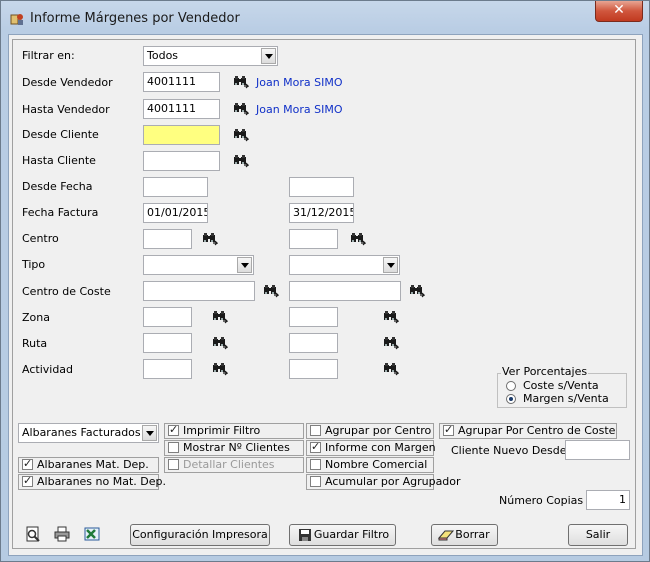 The height and width of the screenshot is (562, 650). What do you see at coordinates (537, 430) in the screenshot?
I see `agrupar-coste-label: Agrupar Por Centro de Coste` at bounding box center [537, 430].